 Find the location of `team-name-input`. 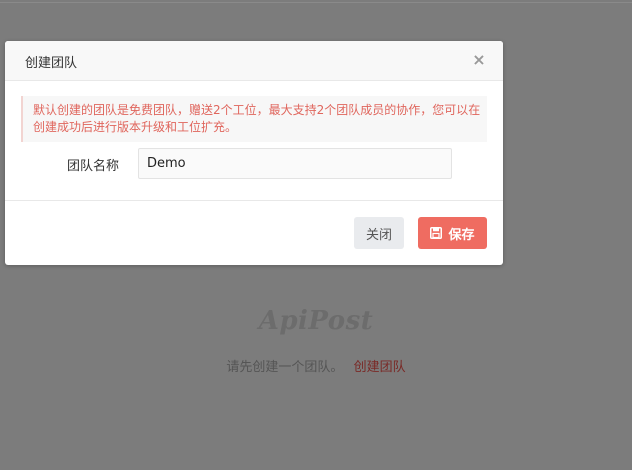

team-name-input is located at coordinates (295, 163).